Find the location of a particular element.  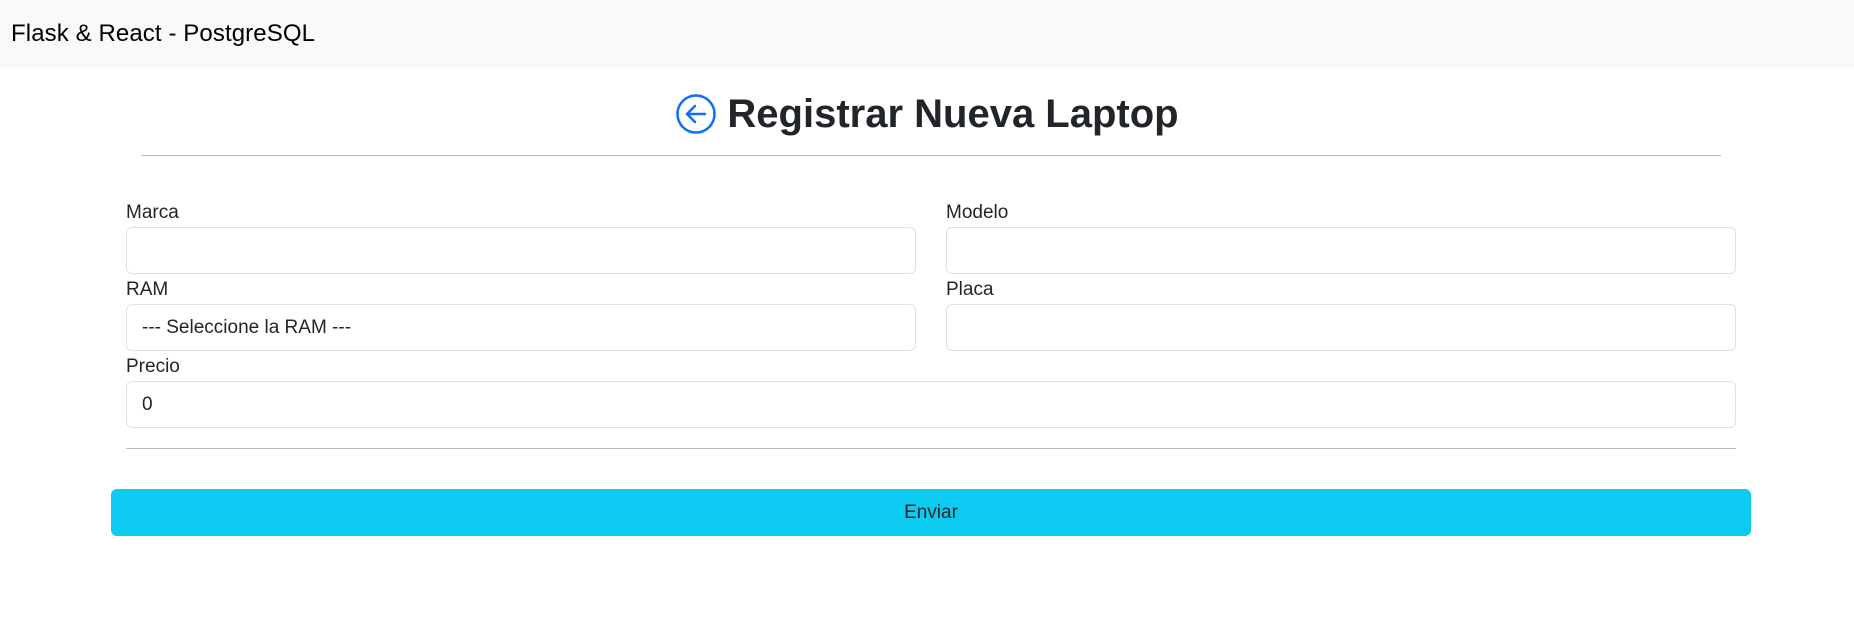

ram-label: RAM is located at coordinates (147, 289).